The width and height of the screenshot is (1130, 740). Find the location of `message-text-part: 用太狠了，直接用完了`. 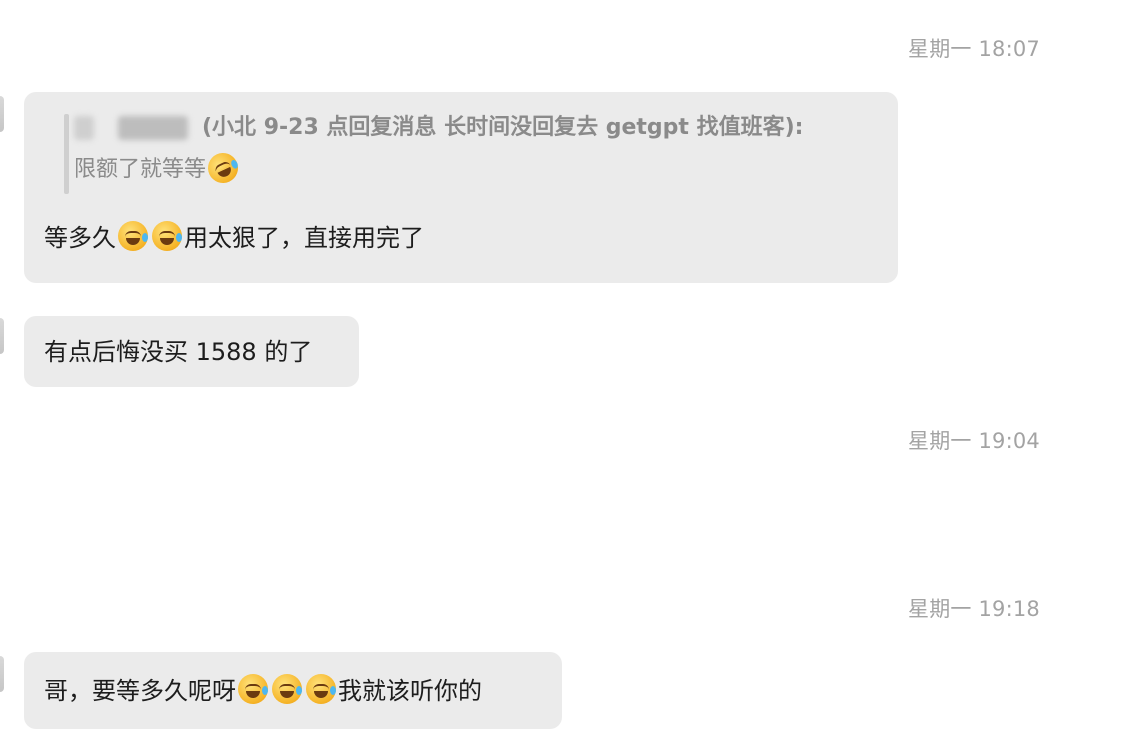

message-text-part: 用太狠了，直接用完了 is located at coordinates (304, 238).